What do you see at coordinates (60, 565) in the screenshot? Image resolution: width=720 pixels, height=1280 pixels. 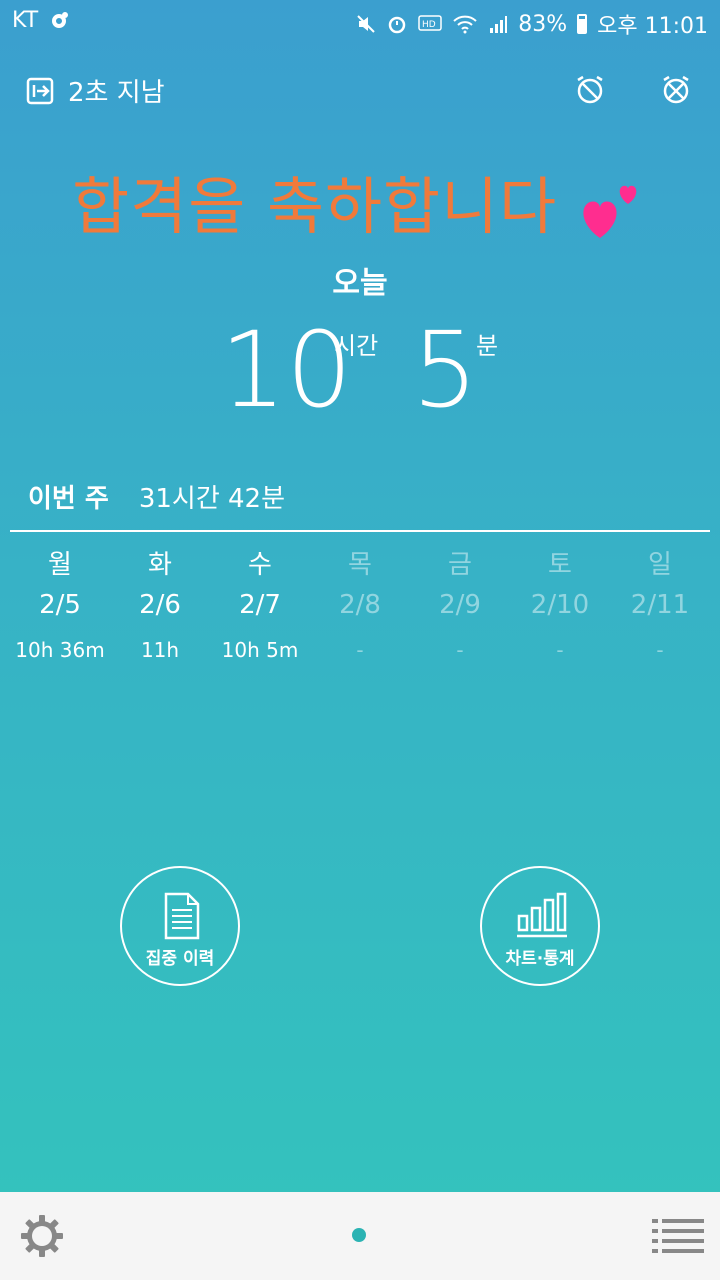 I see `day-name: 월` at bounding box center [60, 565].